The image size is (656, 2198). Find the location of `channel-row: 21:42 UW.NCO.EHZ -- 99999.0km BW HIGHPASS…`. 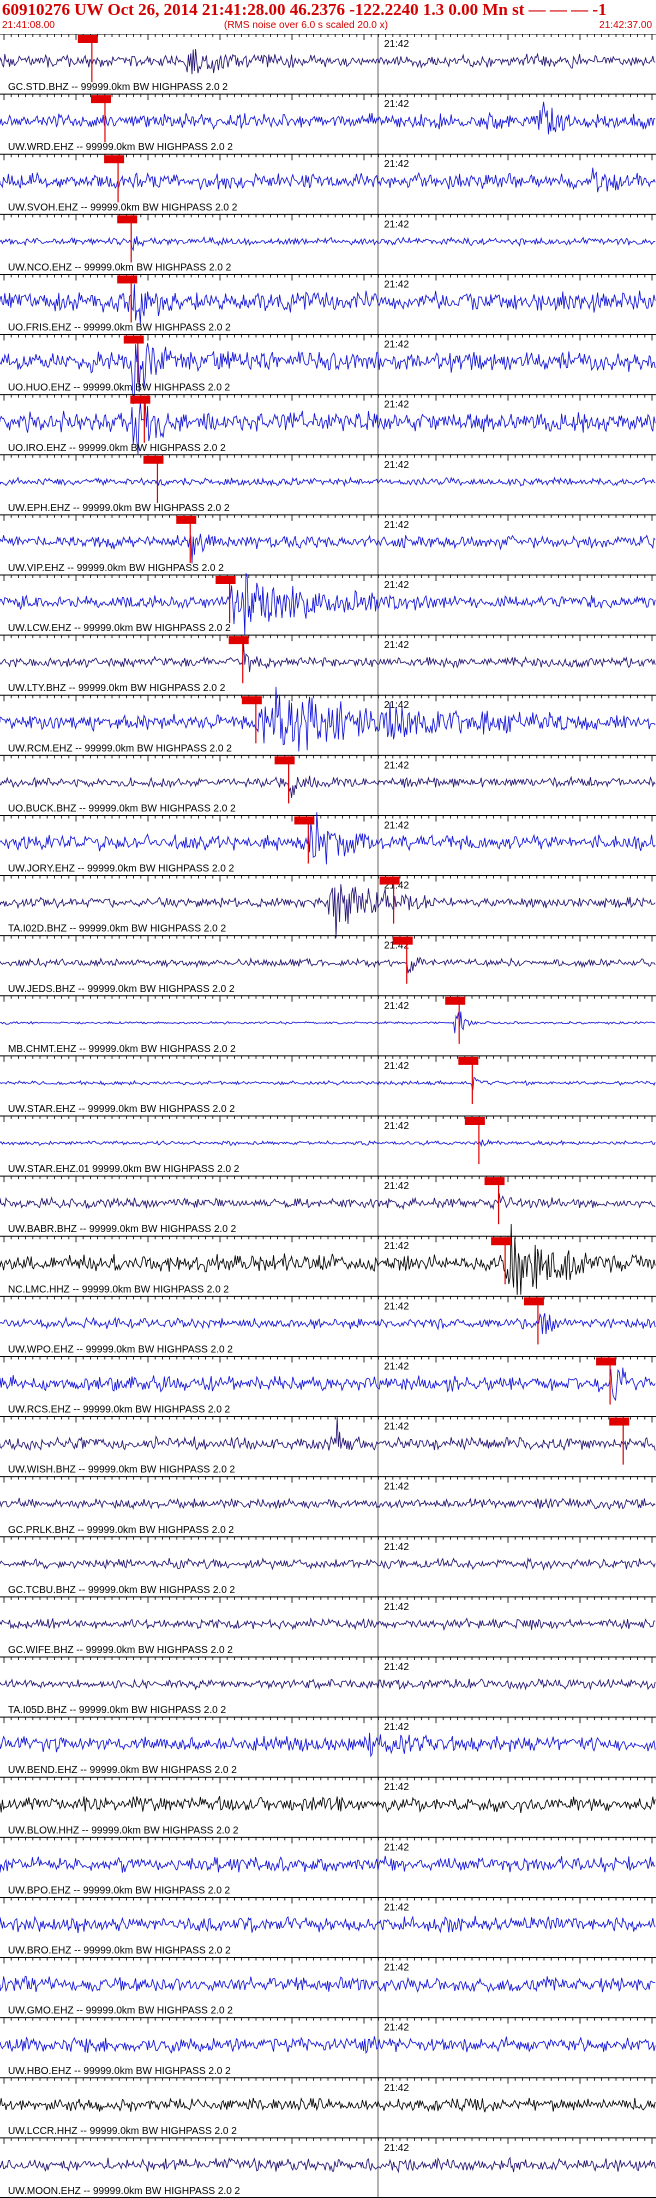

channel-row: 21:42 UW.NCO.EHZ -- 99999.0km BW HIGHPASS… is located at coordinates (328, 244).